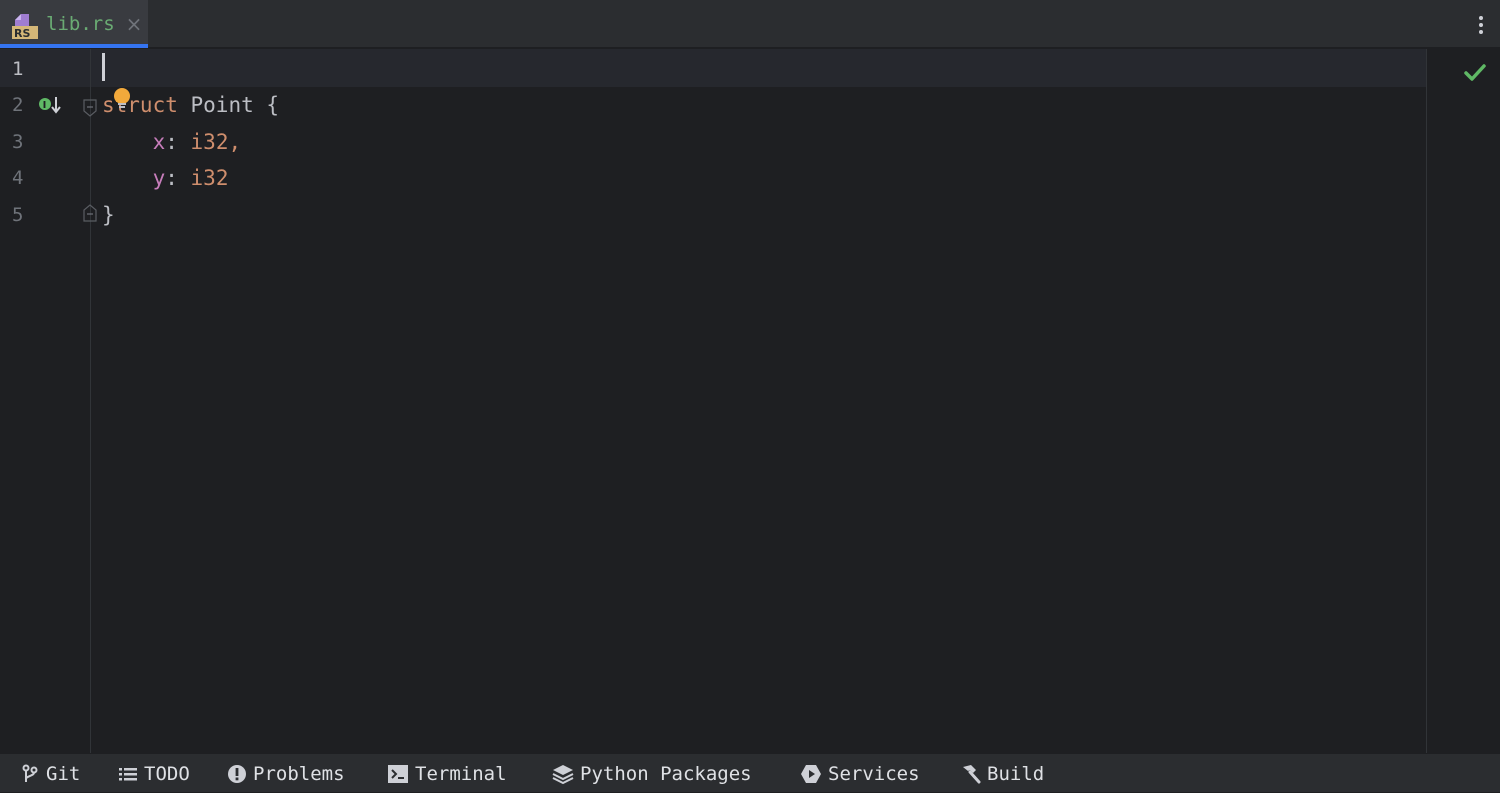 Image resolution: width=1500 pixels, height=793 pixels. I want to click on fold-end-icon, so click(90, 213).